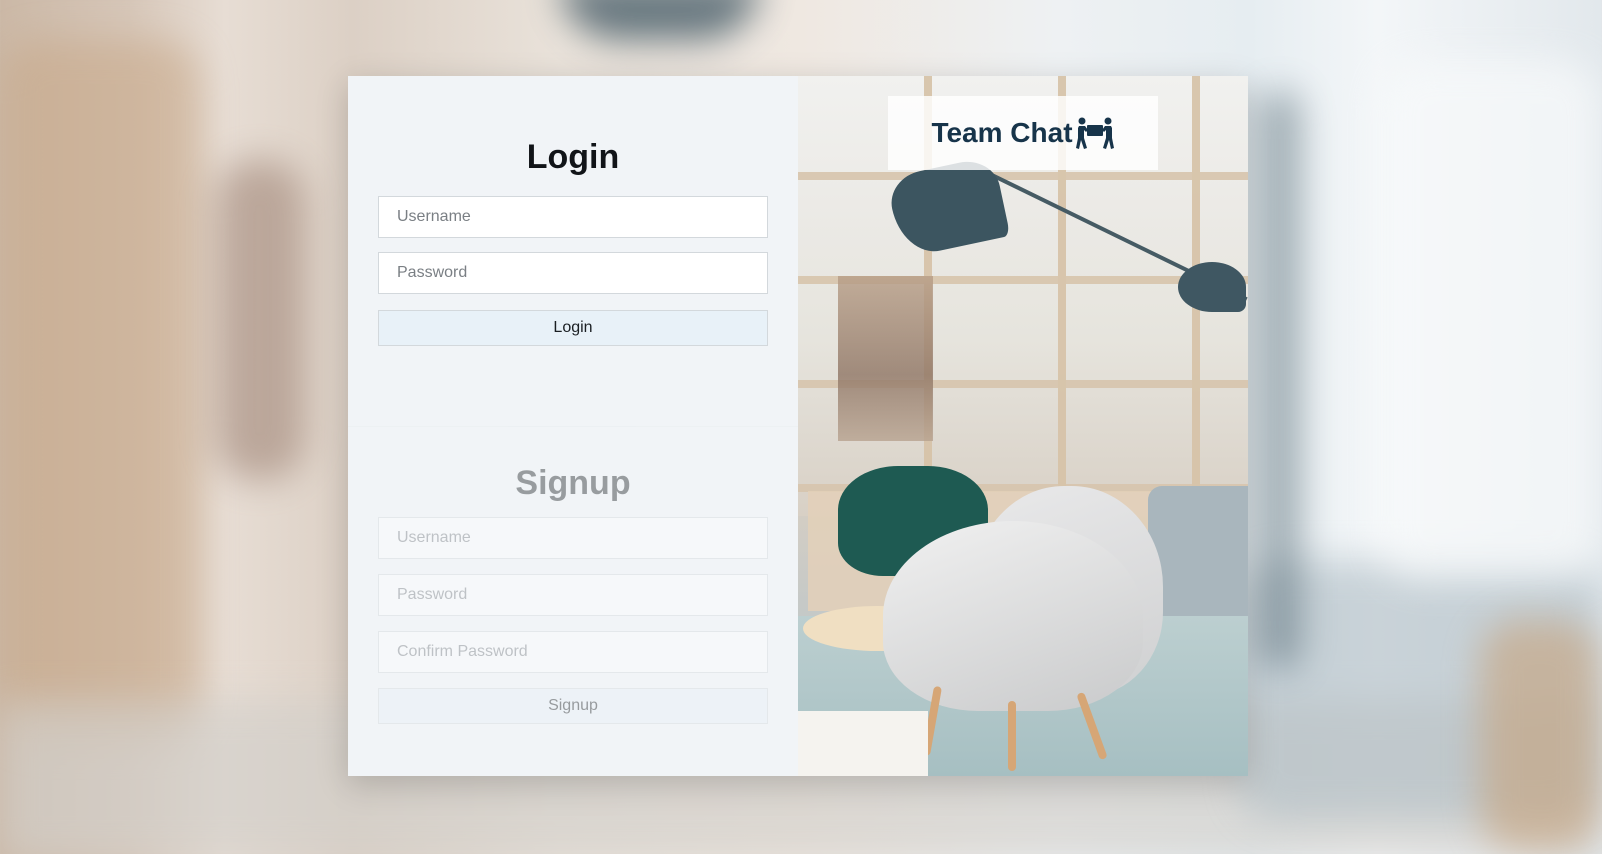  What do you see at coordinates (1002, 132) in the screenshot?
I see `brand-name: Team Chat` at bounding box center [1002, 132].